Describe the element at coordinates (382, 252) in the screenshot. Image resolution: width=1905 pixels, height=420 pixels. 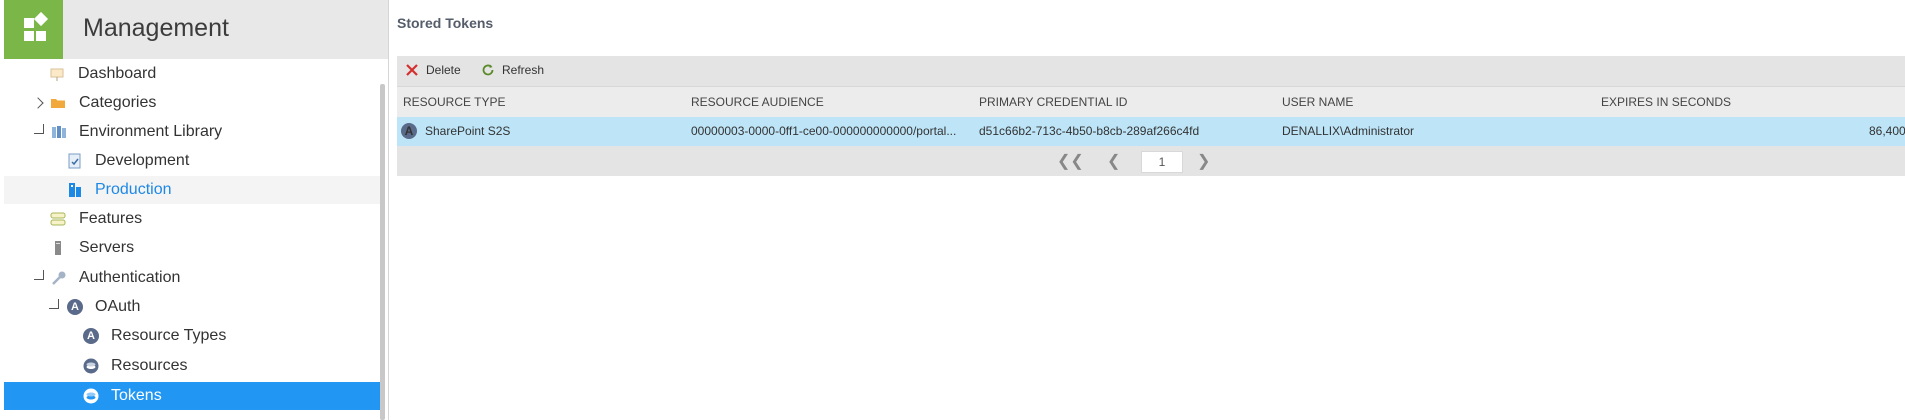
I see `sidebar-scrollbar` at that location.